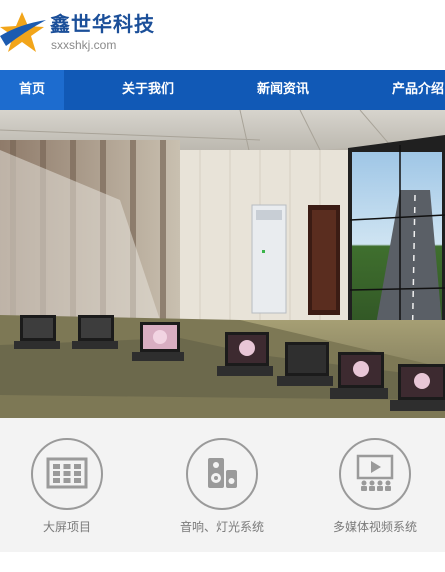  Describe the element at coordinates (222, 35) in the screenshot. I see `site-header: 鑫世华科技 sxxshkj.com` at that location.